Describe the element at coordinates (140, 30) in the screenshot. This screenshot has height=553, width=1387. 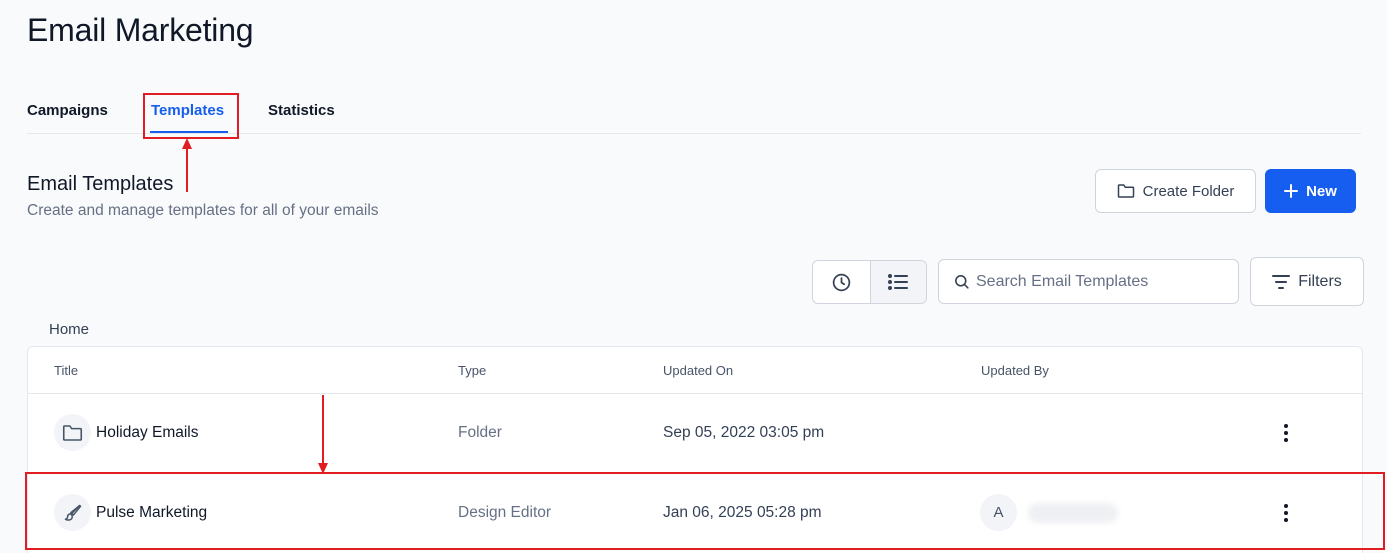
I see `page-title: Email Marketing` at that location.